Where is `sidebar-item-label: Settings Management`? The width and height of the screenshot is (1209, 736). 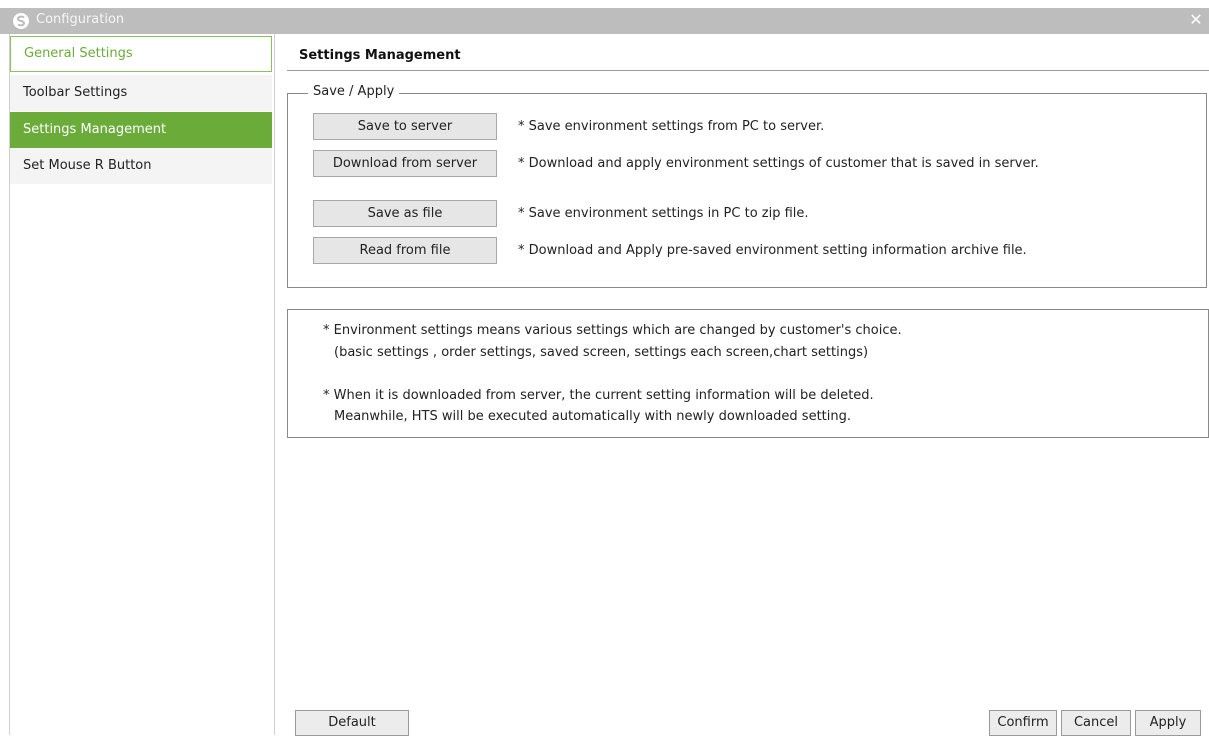 sidebar-item-label: Settings Management is located at coordinates (95, 129).